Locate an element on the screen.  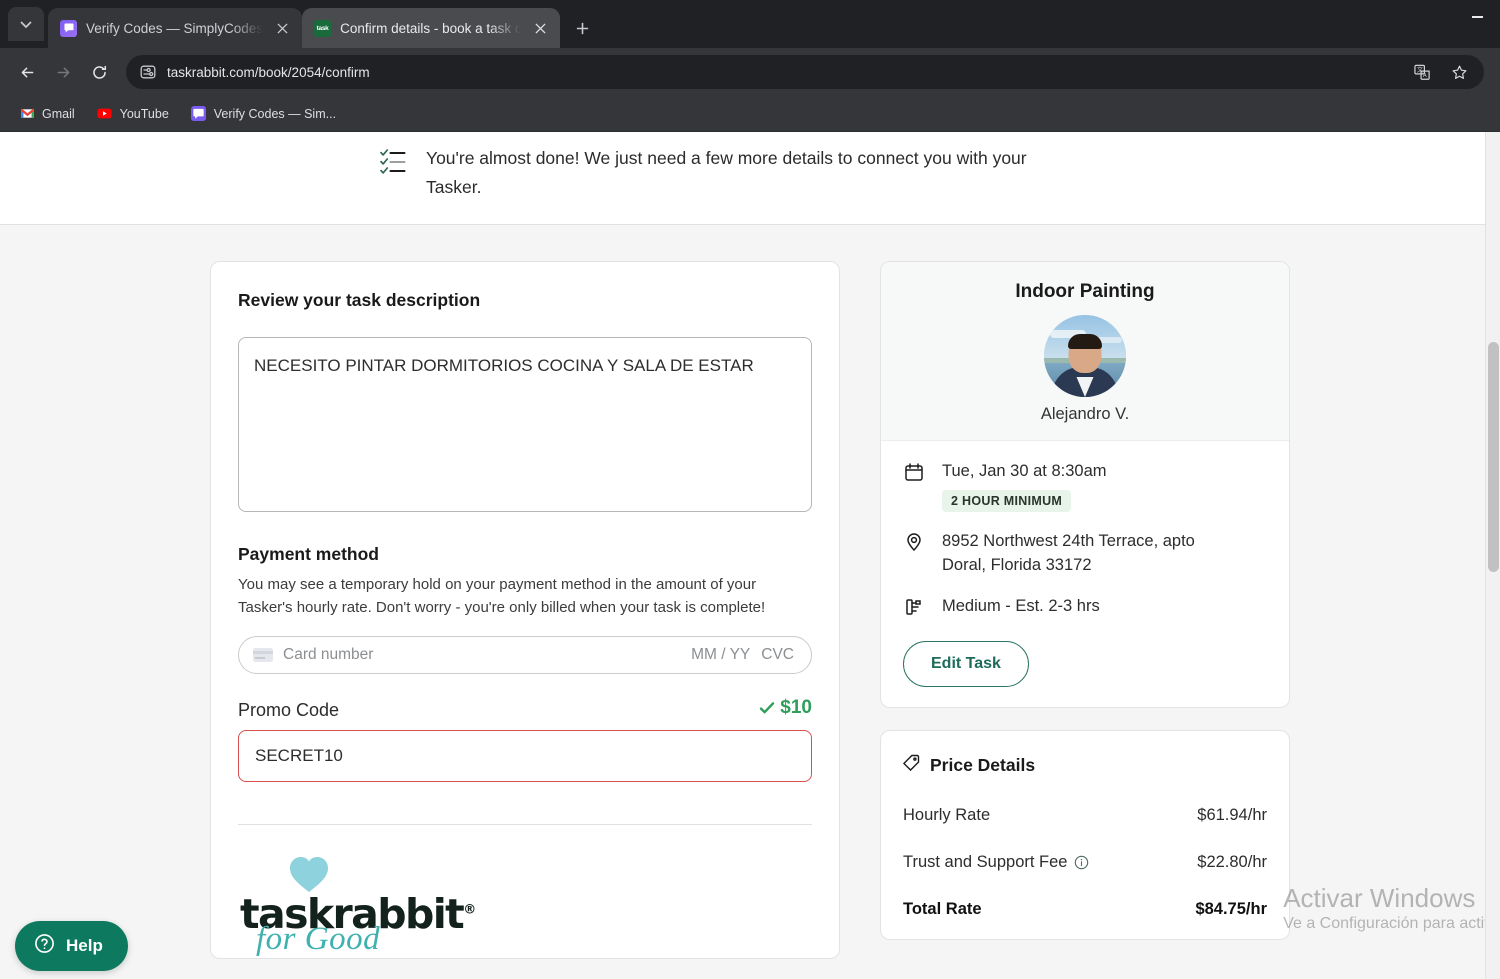
task-category-title: Indoor Painting is located at coordinates (1085, 291).